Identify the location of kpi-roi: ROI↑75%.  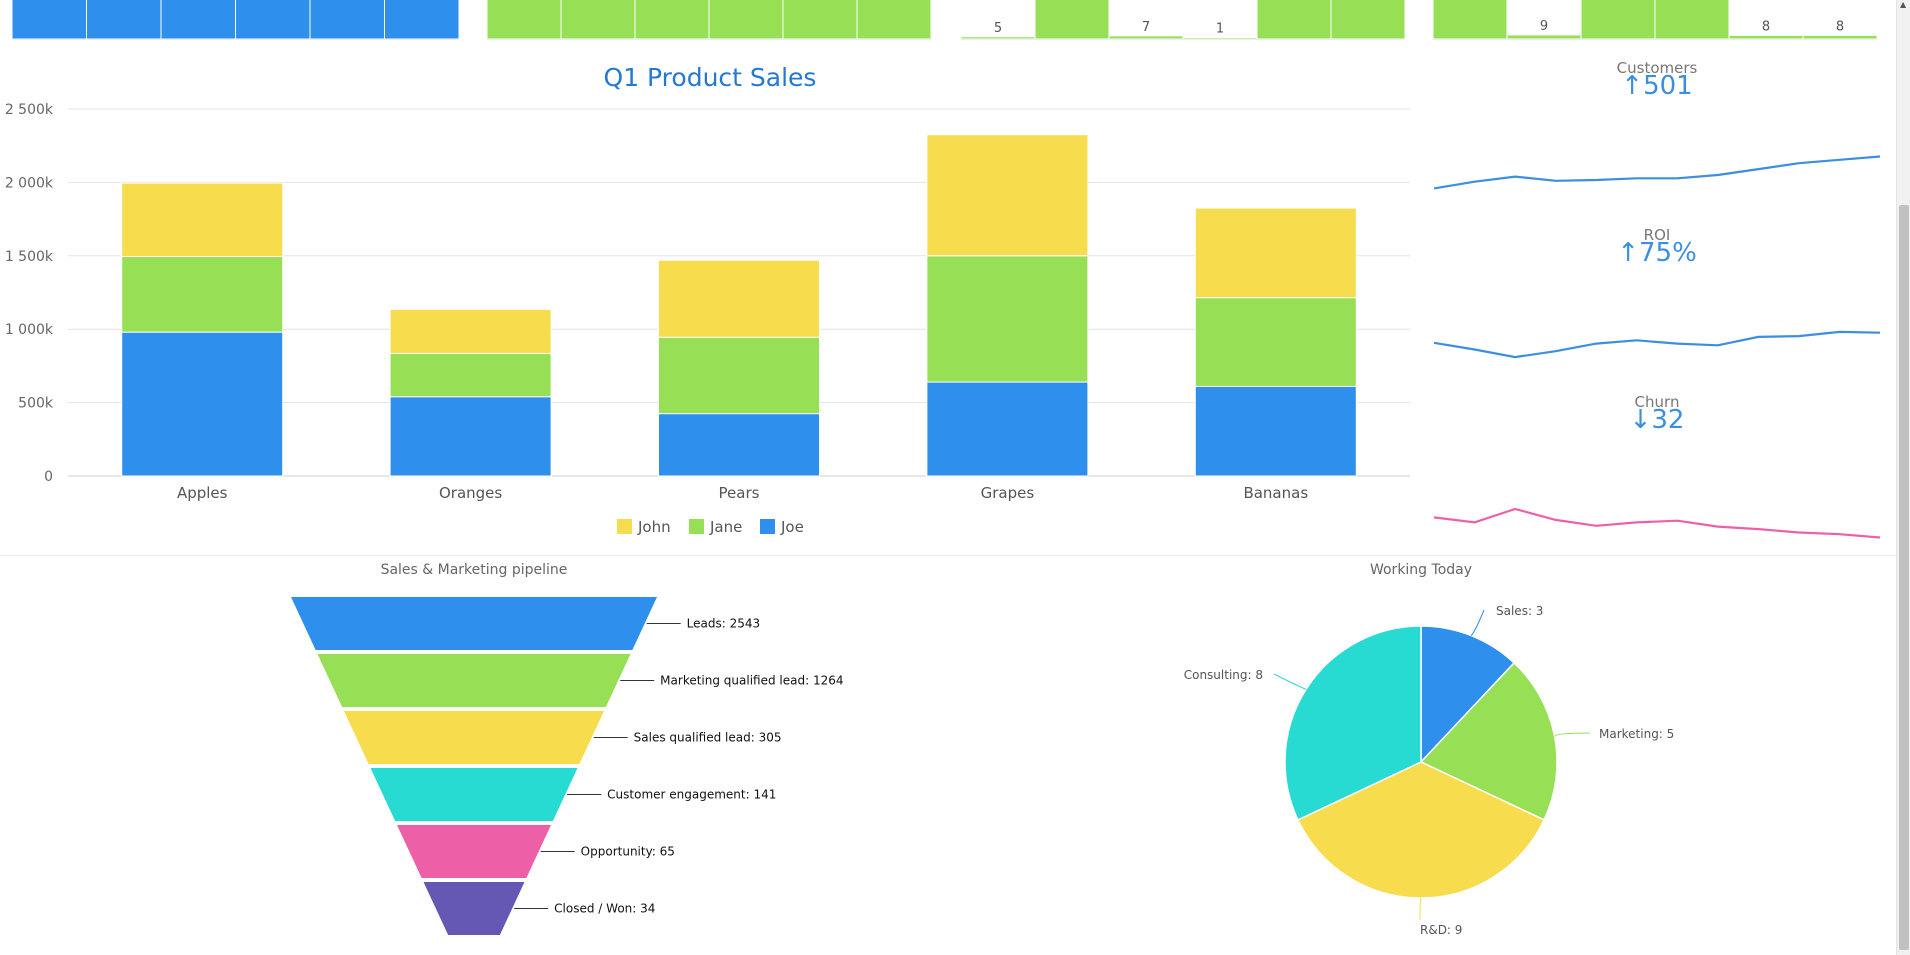
(1657, 292).